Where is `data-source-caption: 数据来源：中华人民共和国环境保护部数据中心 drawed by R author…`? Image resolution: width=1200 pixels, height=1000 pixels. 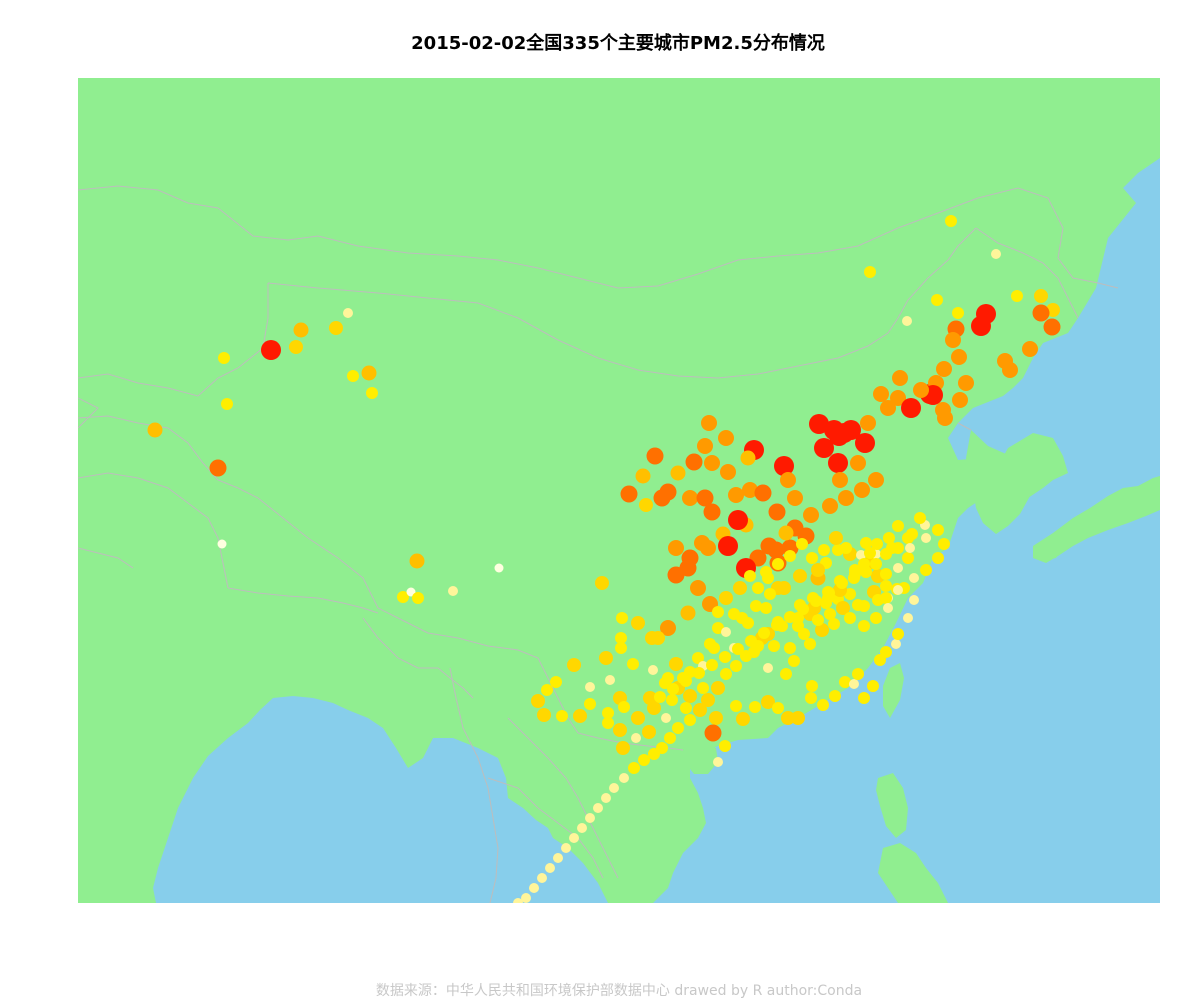 data-source-caption: 数据来源：中华人民共和国环境保护部数据中心 drawed by R author… is located at coordinates (619, 991).